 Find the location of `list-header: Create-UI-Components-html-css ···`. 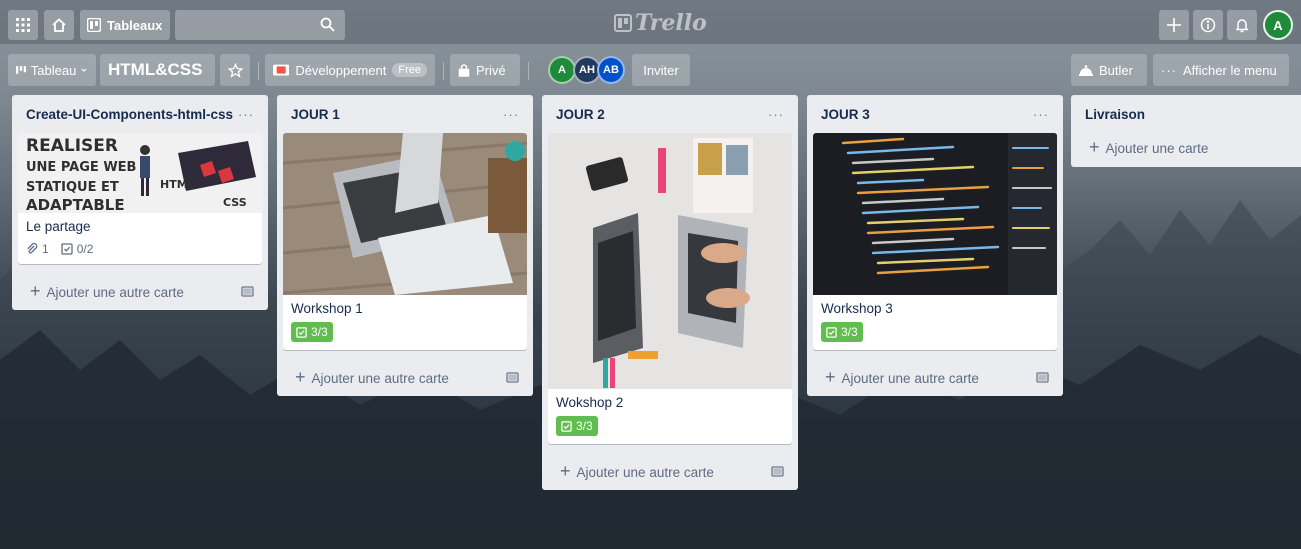

list-header: Create-UI-Components-html-css ··· is located at coordinates (140, 114).